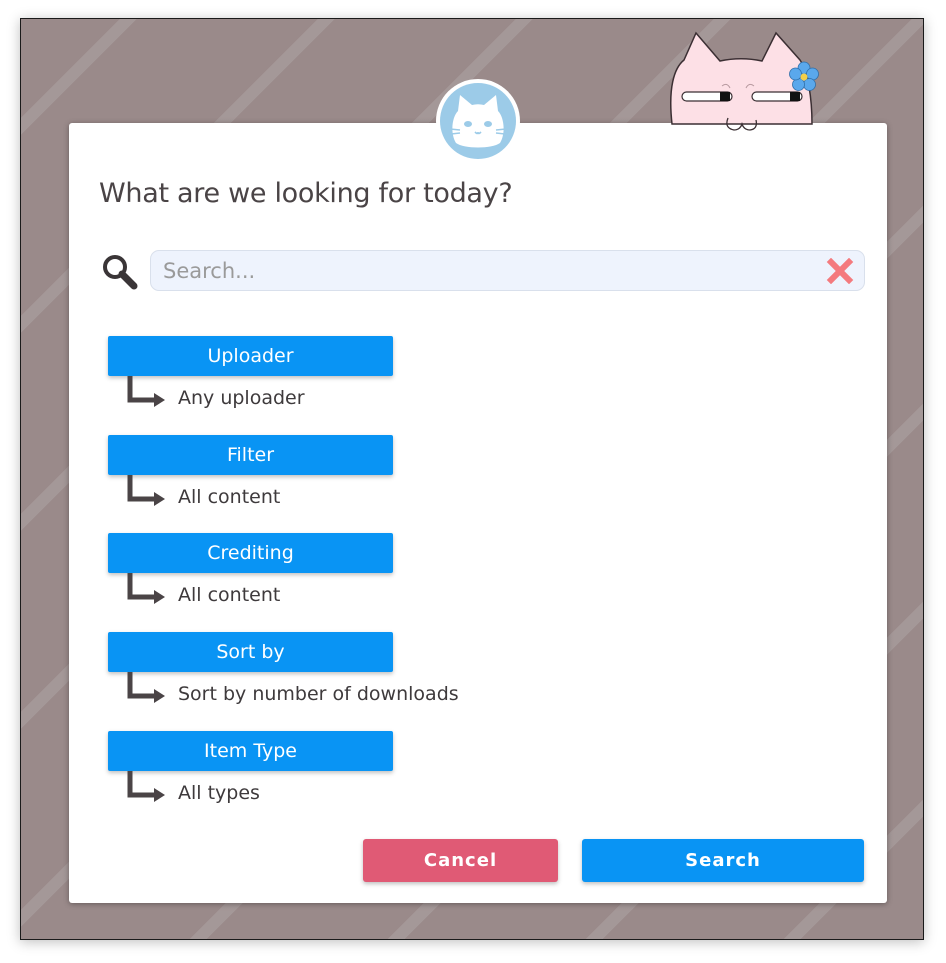 The height and width of the screenshot is (963, 946). I want to click on sort-by-button: Sort by, so click(250, 652).